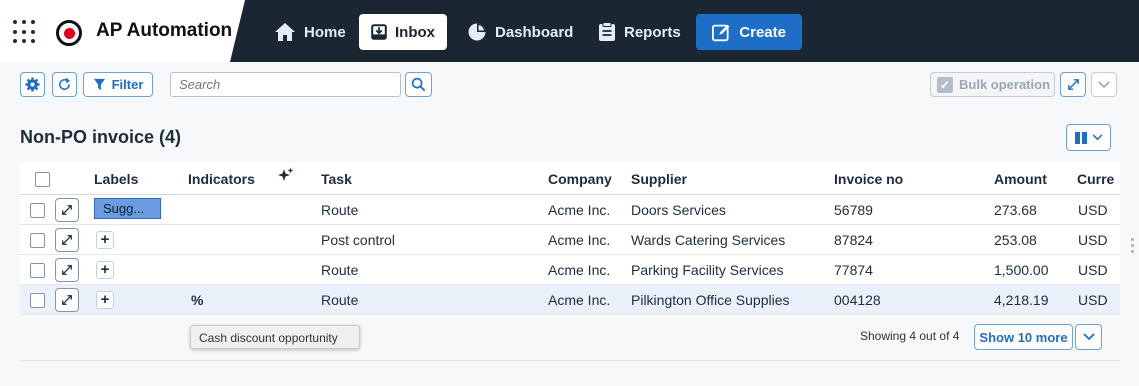  I want to click on amount-cell: 253.08, so click(1015, 240).